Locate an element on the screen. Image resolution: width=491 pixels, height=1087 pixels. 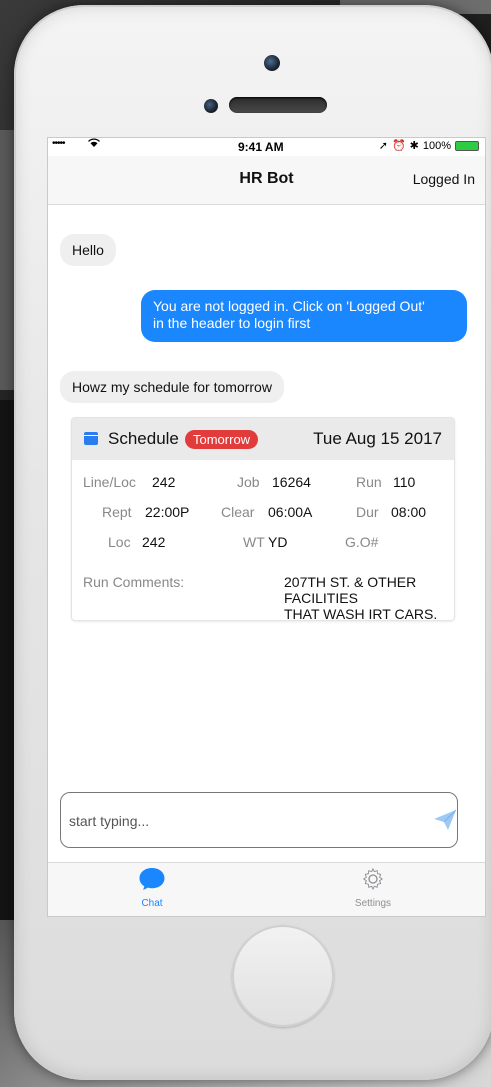
message-bubble-user: Hello is located at coordinates (88, 250).